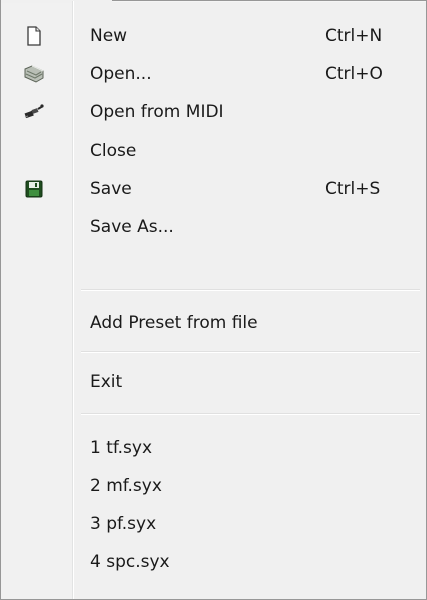 This screenshot has width=427, height=600. I want to click on menu-item-label: Save, so click(111, 189).